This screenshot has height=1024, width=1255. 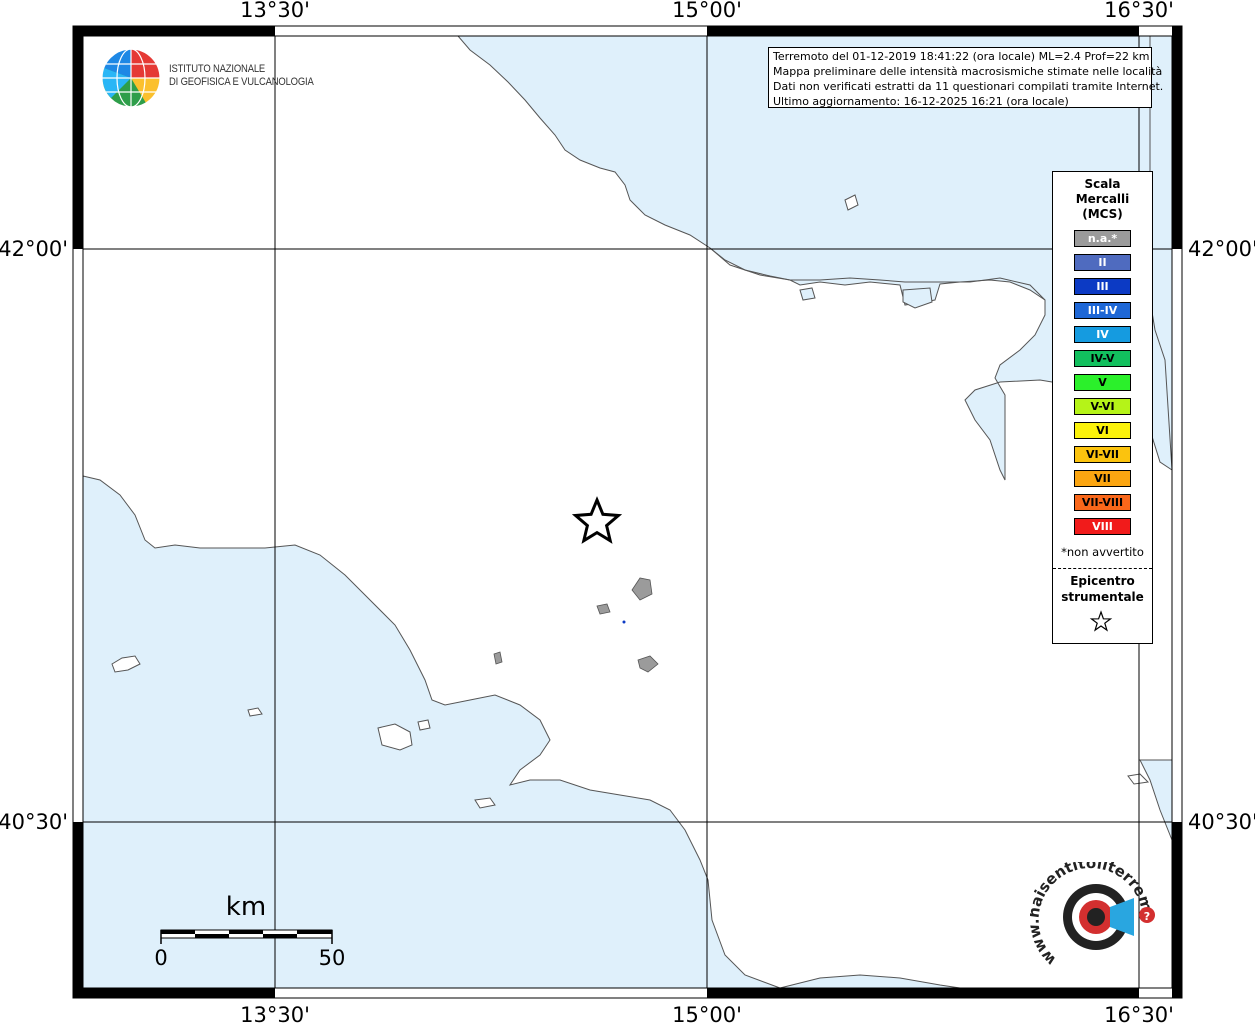 What do you see at coordinates (275, 11) in the screenshot?
I see `lon-label-top-1: 13°30'` at bounding box center [275, 11].